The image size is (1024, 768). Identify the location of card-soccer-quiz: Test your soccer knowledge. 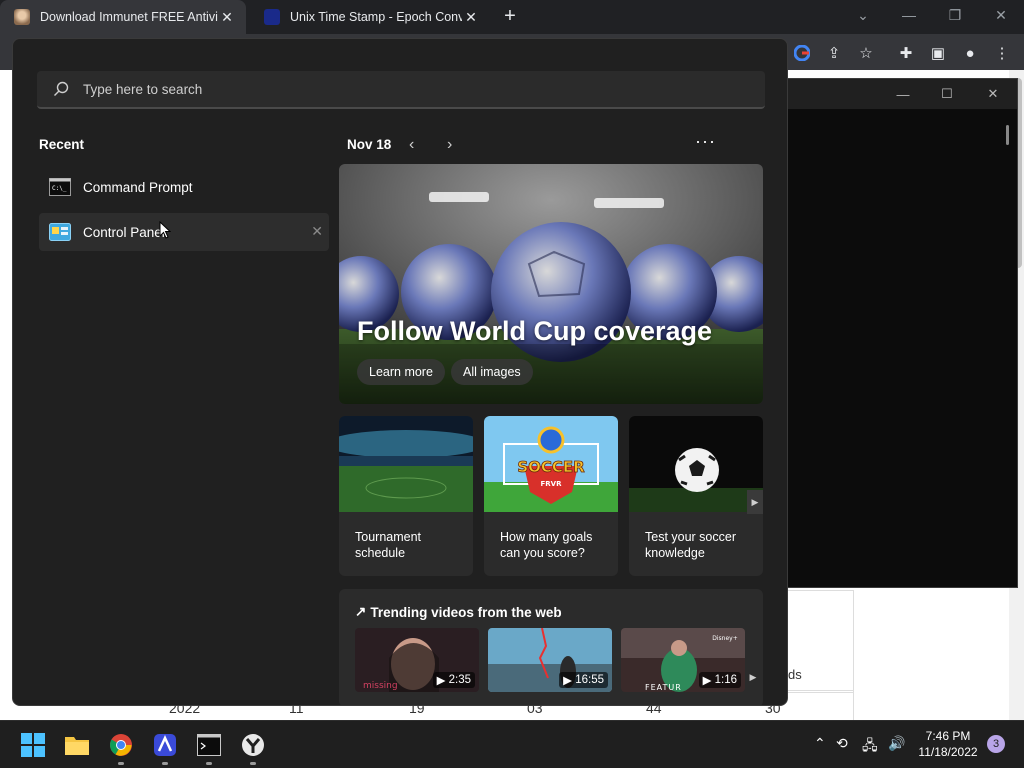
(696, 496).